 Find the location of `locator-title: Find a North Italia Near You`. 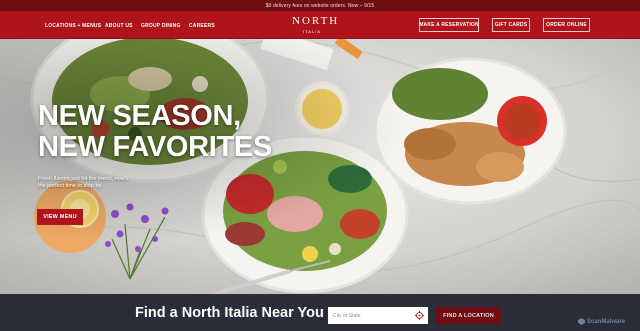

locator-title: Find a North Italia Near You is located at coordinates (229, 313).